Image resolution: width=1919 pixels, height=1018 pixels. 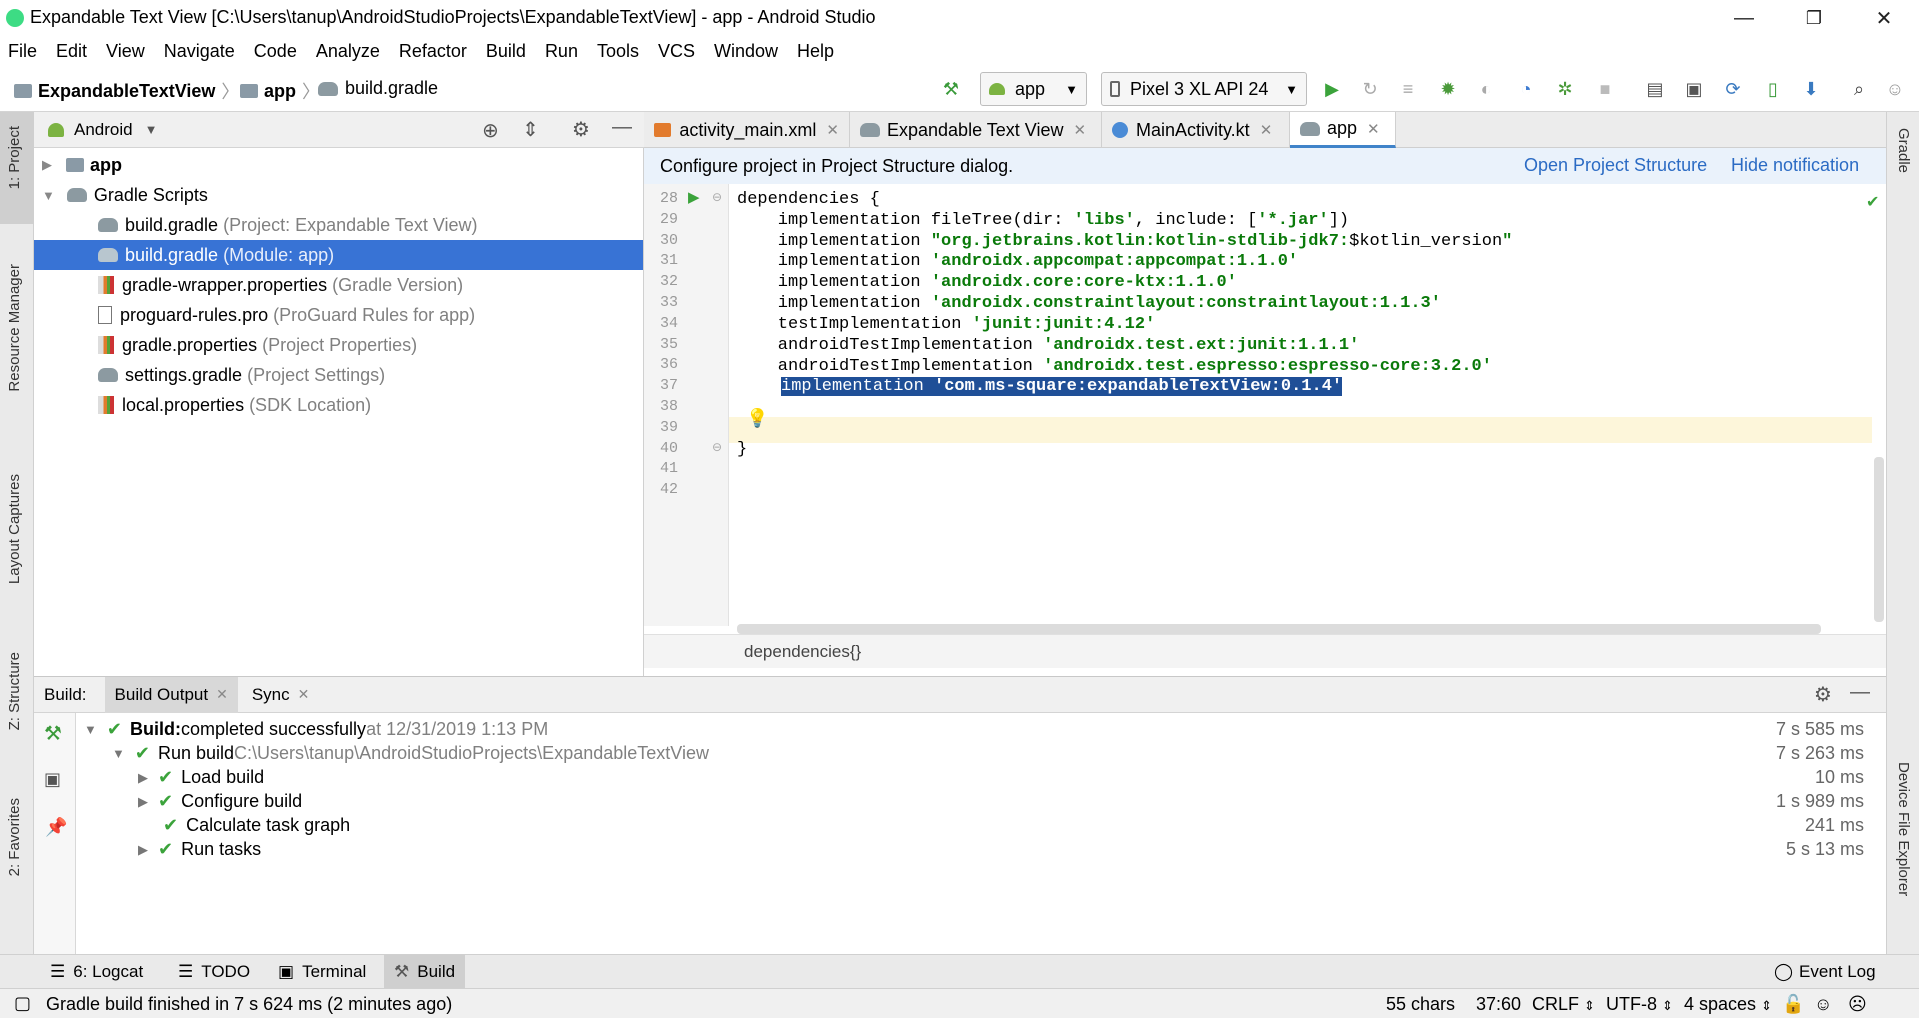 What do you see at coordinates (1498, 1004) in the screenshot?
I see `status-caret-position: 37:60` at bounding box center [1498, 1004].